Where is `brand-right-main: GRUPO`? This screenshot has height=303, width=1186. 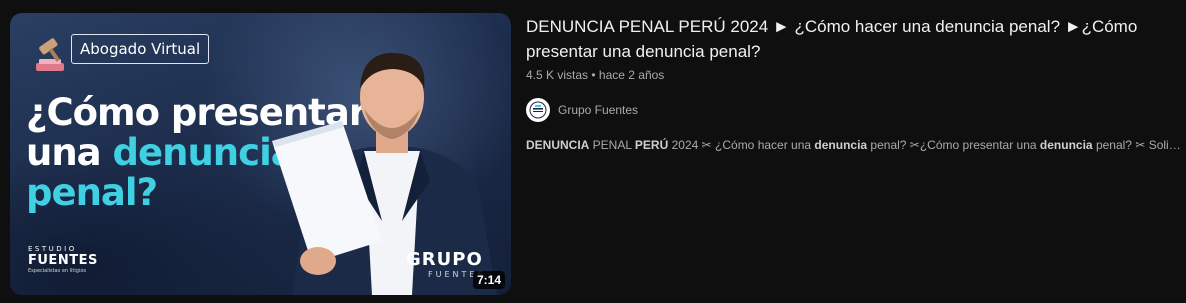
brand-right-main: GRUPO is located at coordinates (444, 259).